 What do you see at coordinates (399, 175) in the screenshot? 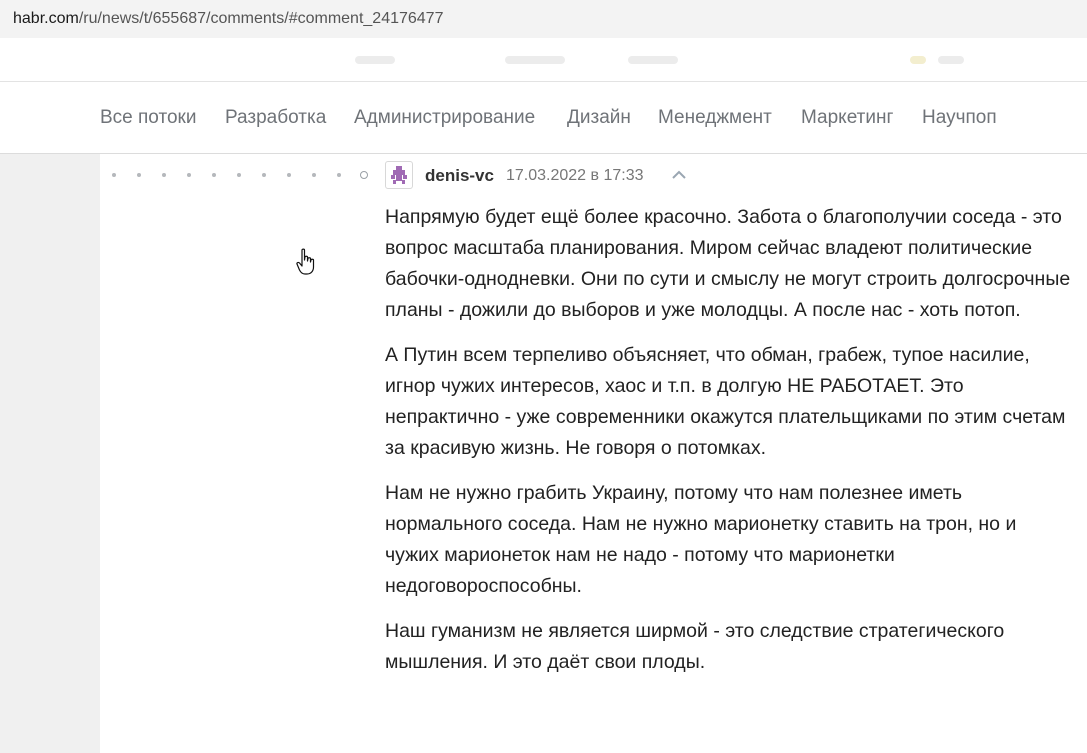
I see `identicon-avatar-icon` at bounding box center [399, 175].